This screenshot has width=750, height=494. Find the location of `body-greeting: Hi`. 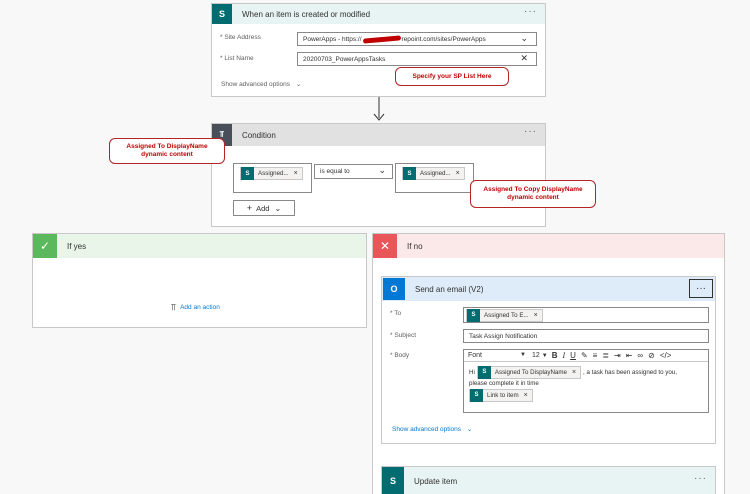

body-greeting: Hi is located at coordinates (472, 372).